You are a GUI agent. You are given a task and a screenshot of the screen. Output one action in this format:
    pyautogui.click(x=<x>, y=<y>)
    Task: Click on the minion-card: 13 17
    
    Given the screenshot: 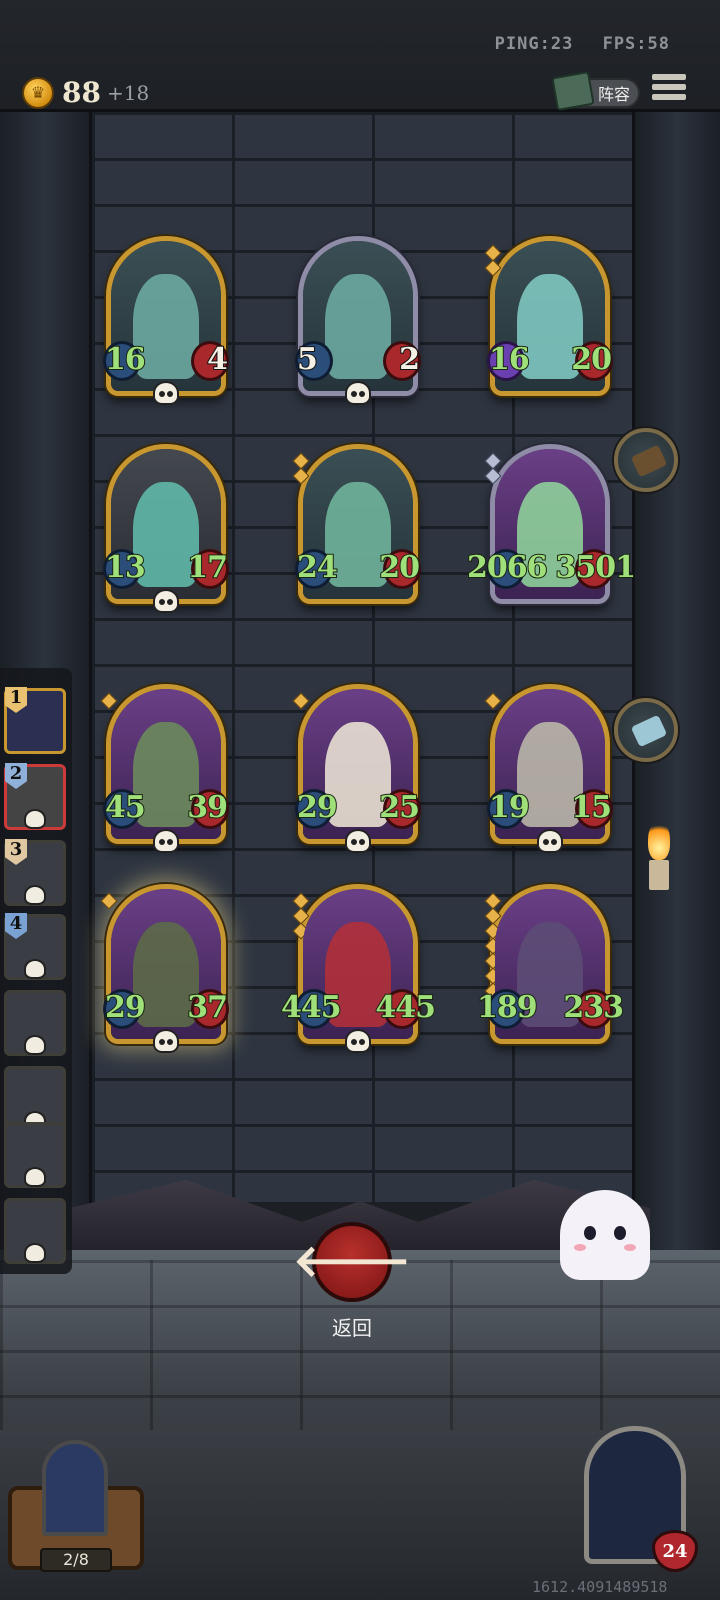 What is the action you would take?
    pyautogui.click(x=166, y=528)
    